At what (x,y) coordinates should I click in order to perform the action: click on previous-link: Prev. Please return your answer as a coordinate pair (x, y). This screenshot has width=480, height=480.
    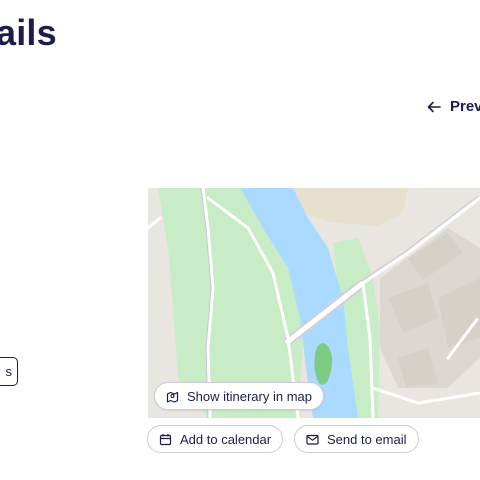
    Looking at the image, I should click on (453, 106).